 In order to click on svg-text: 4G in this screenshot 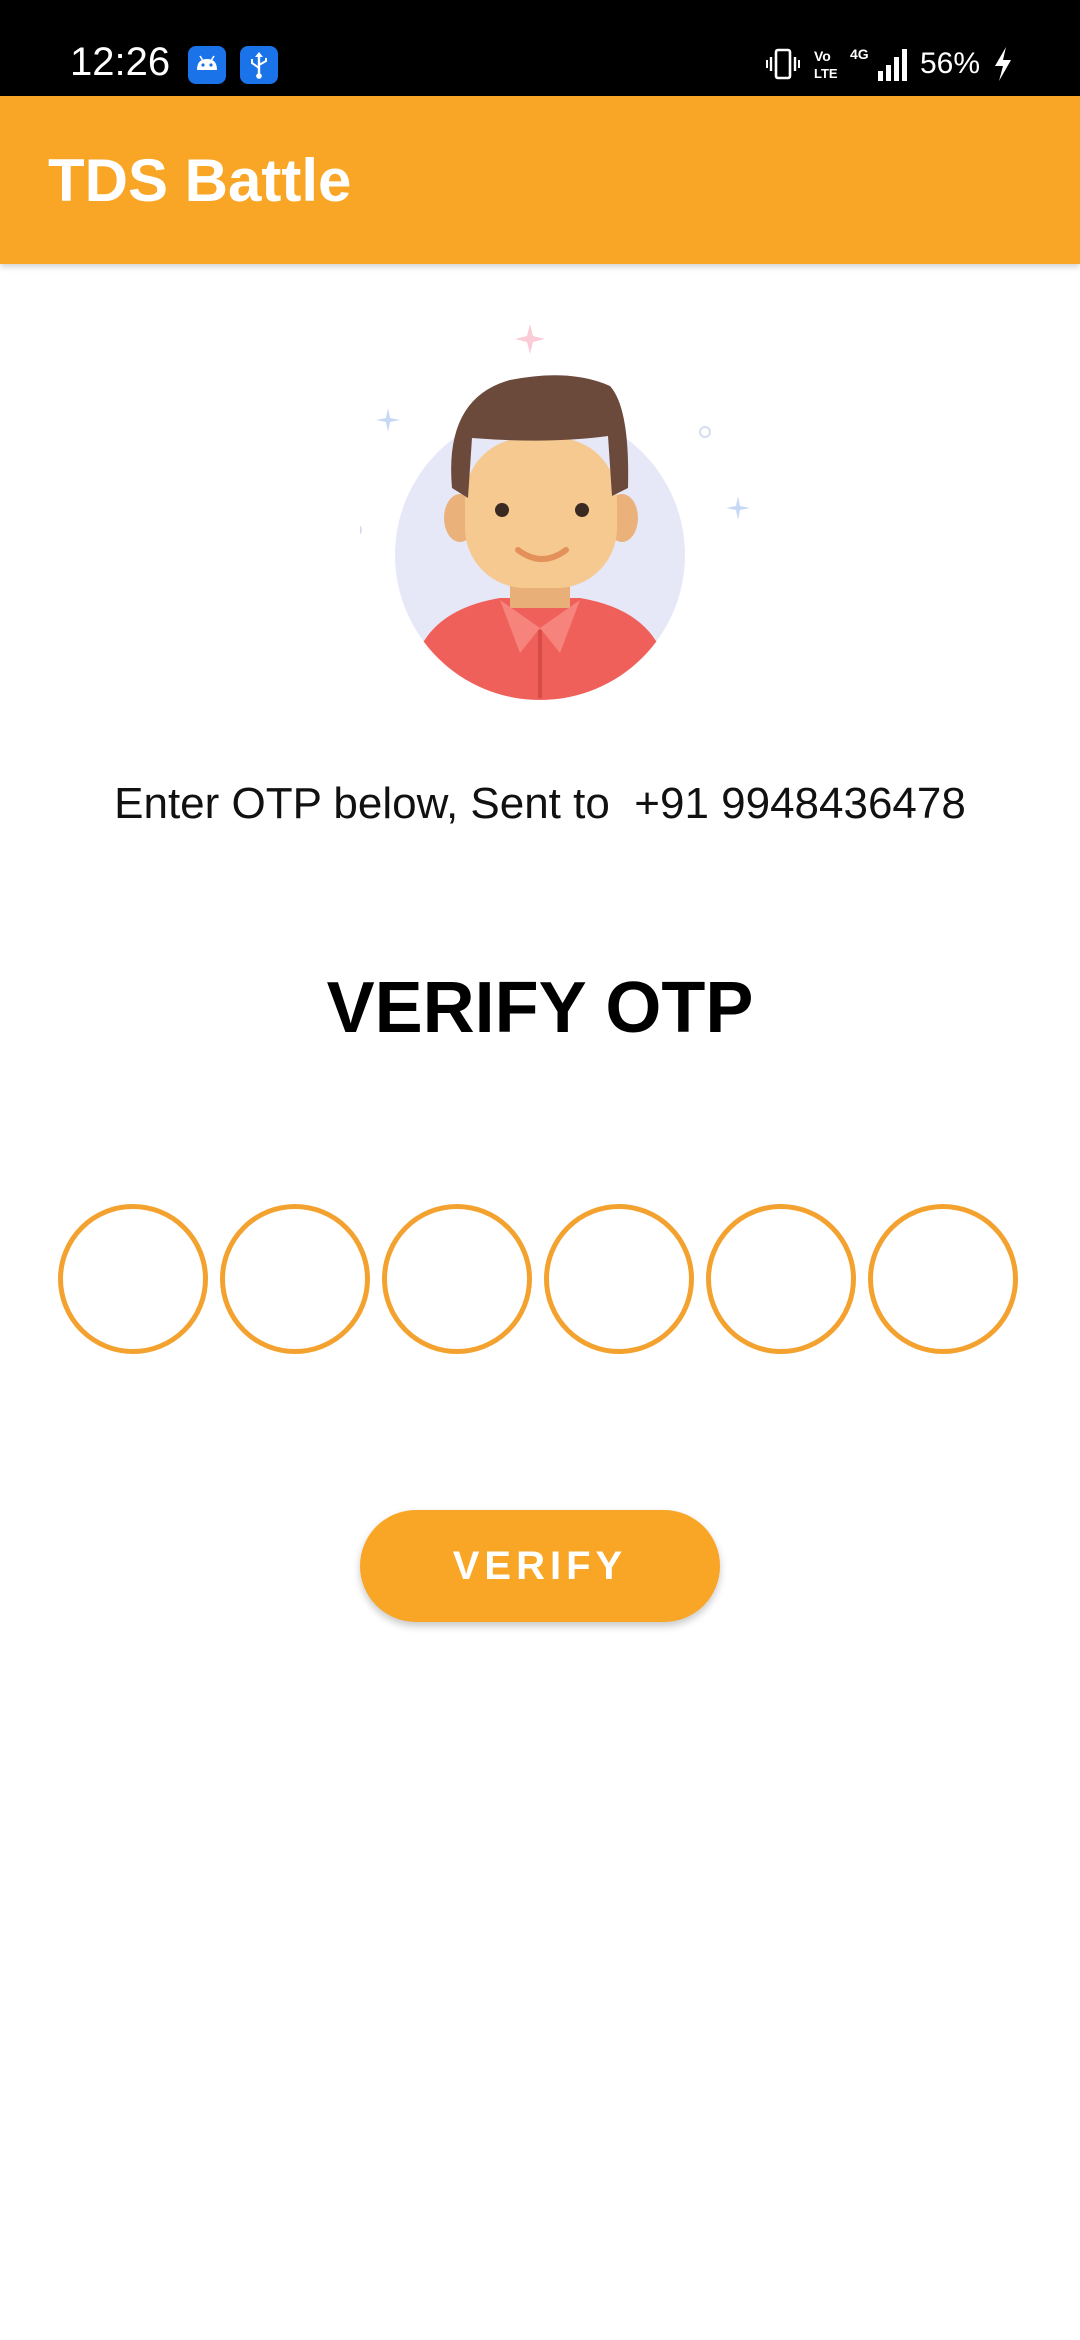, I will do `click(859, 54)`.